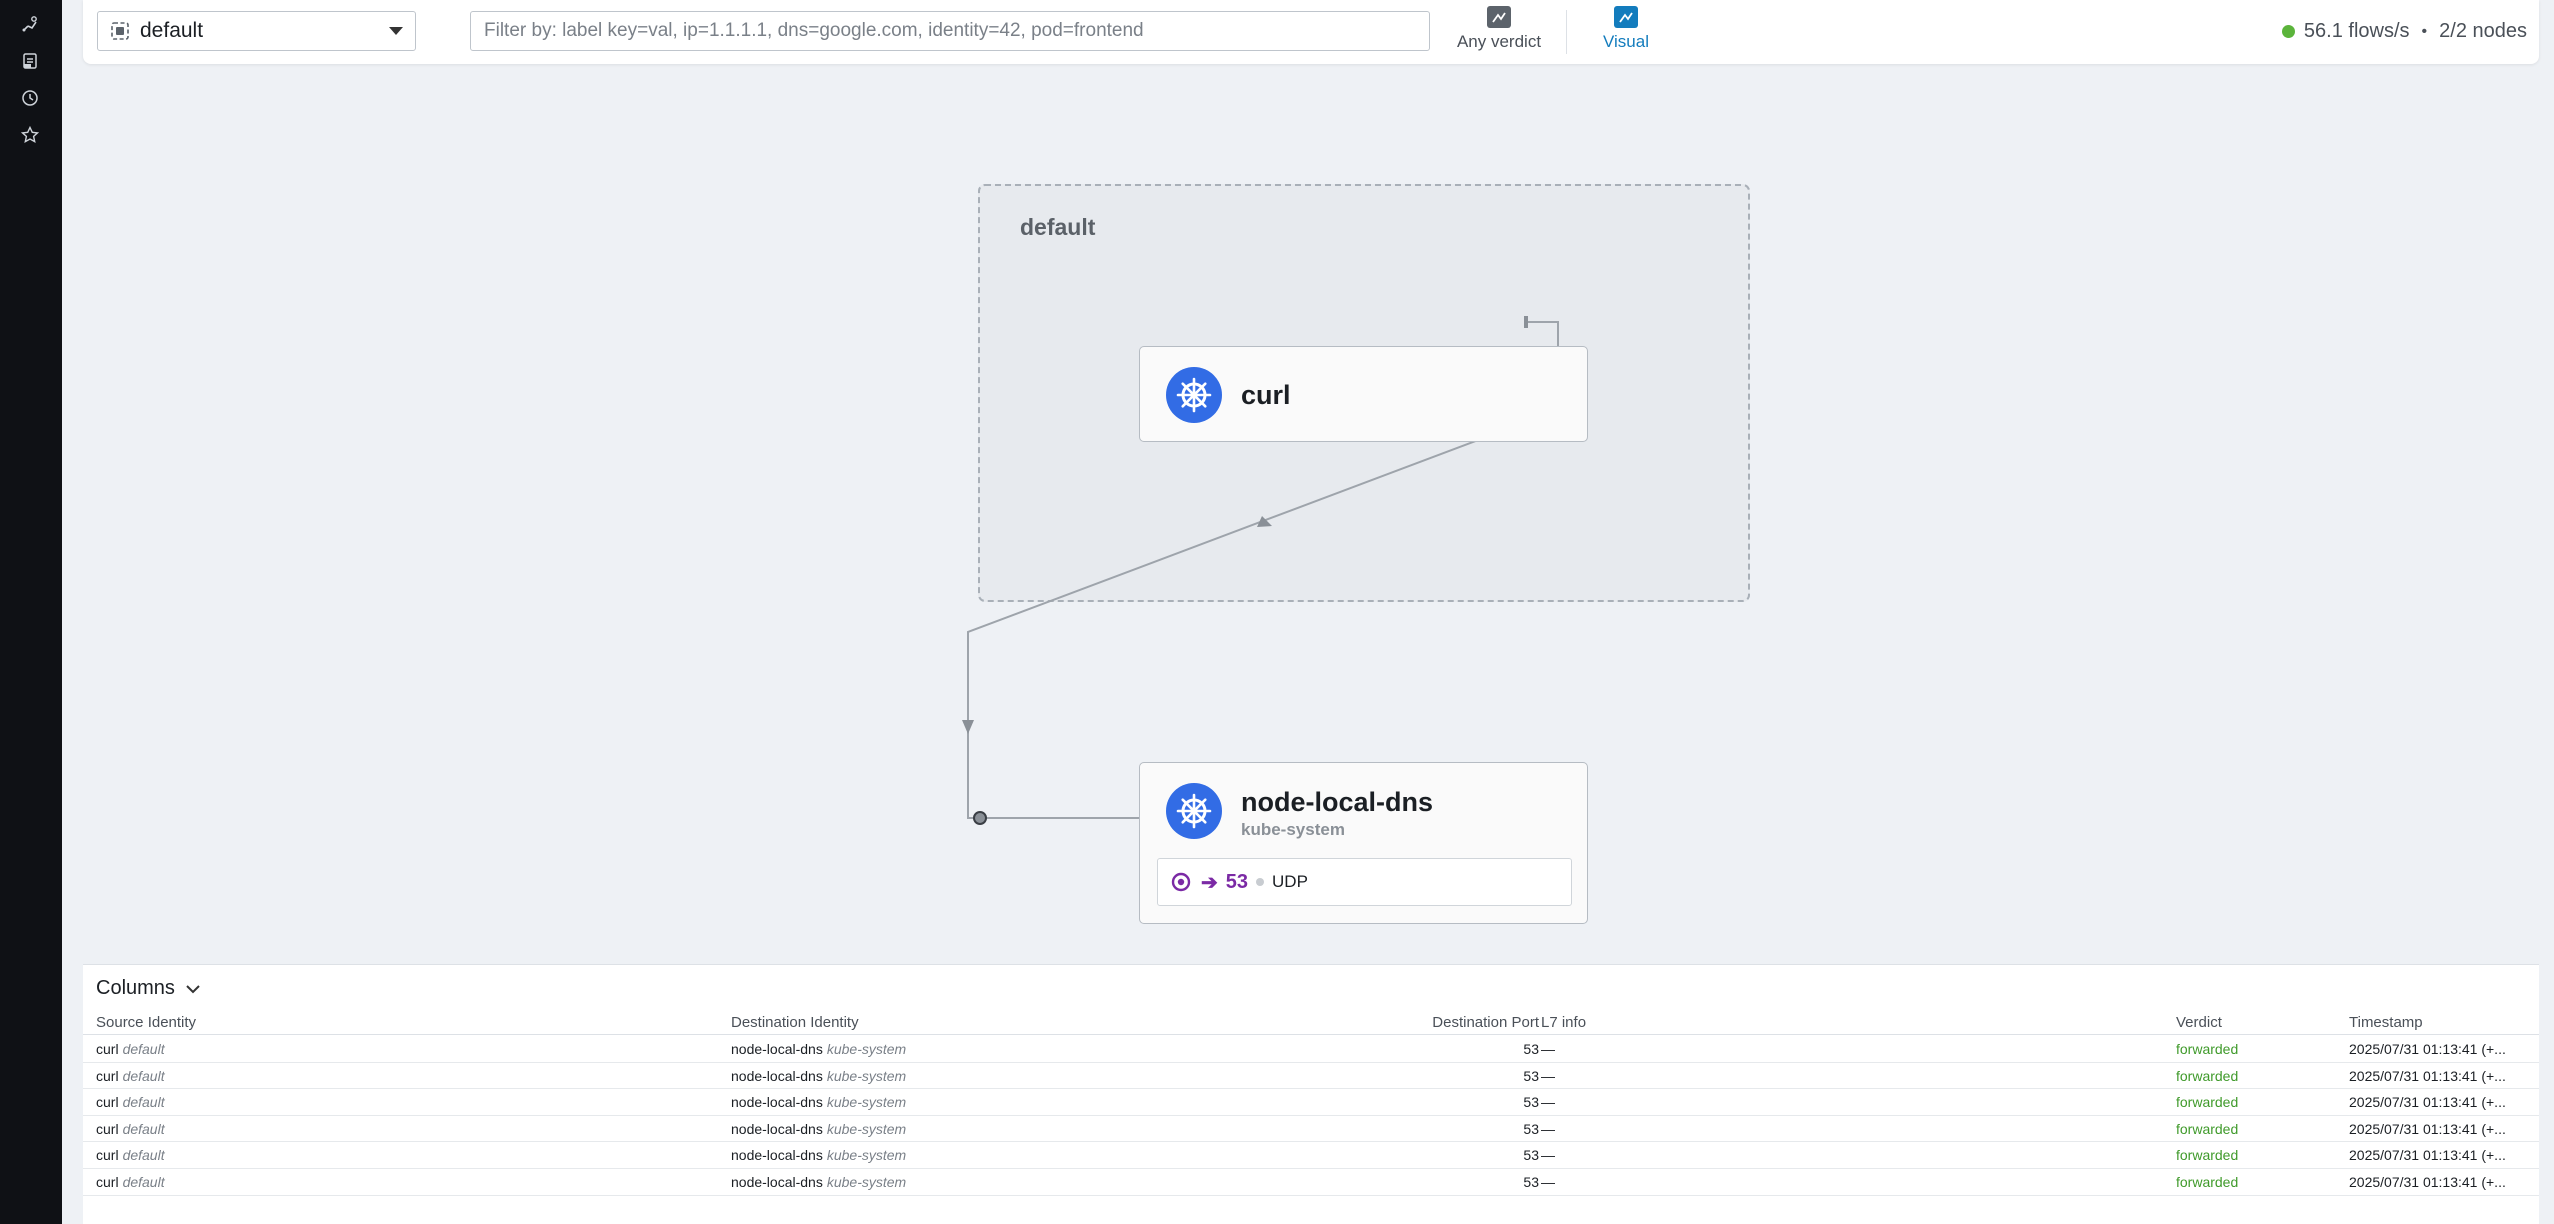  Describe the element at coordinates (2386, 1022) in the screenshot. I see `header-timestamp: Timestamp` at that location.